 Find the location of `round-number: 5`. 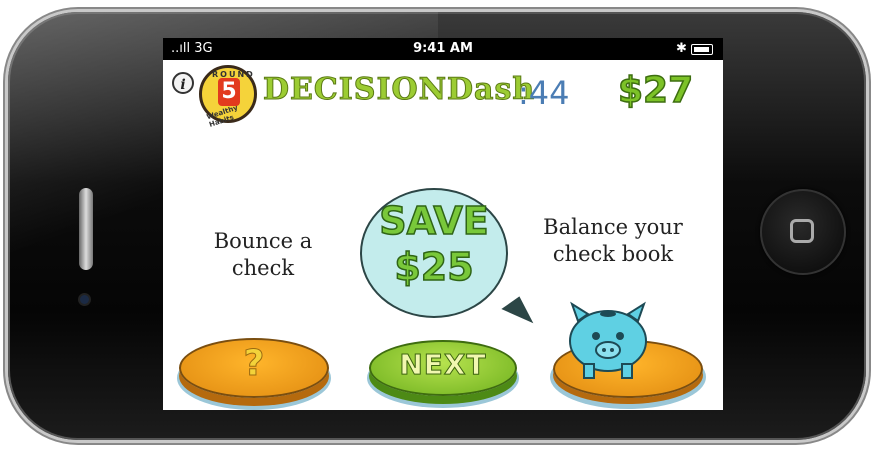

round-number: 5 is located at coordinates (229, 92).